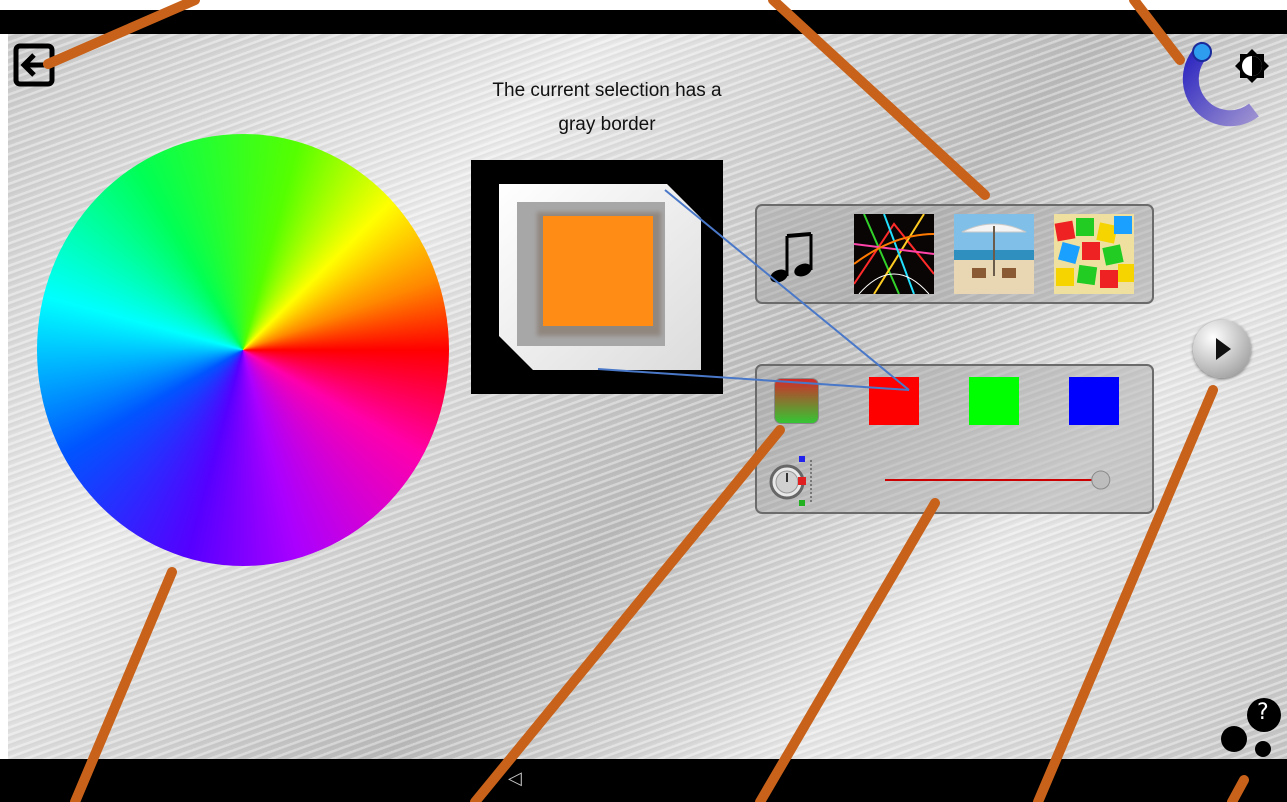  I want to click on brightness-dial-icon, so click(1225, 84).